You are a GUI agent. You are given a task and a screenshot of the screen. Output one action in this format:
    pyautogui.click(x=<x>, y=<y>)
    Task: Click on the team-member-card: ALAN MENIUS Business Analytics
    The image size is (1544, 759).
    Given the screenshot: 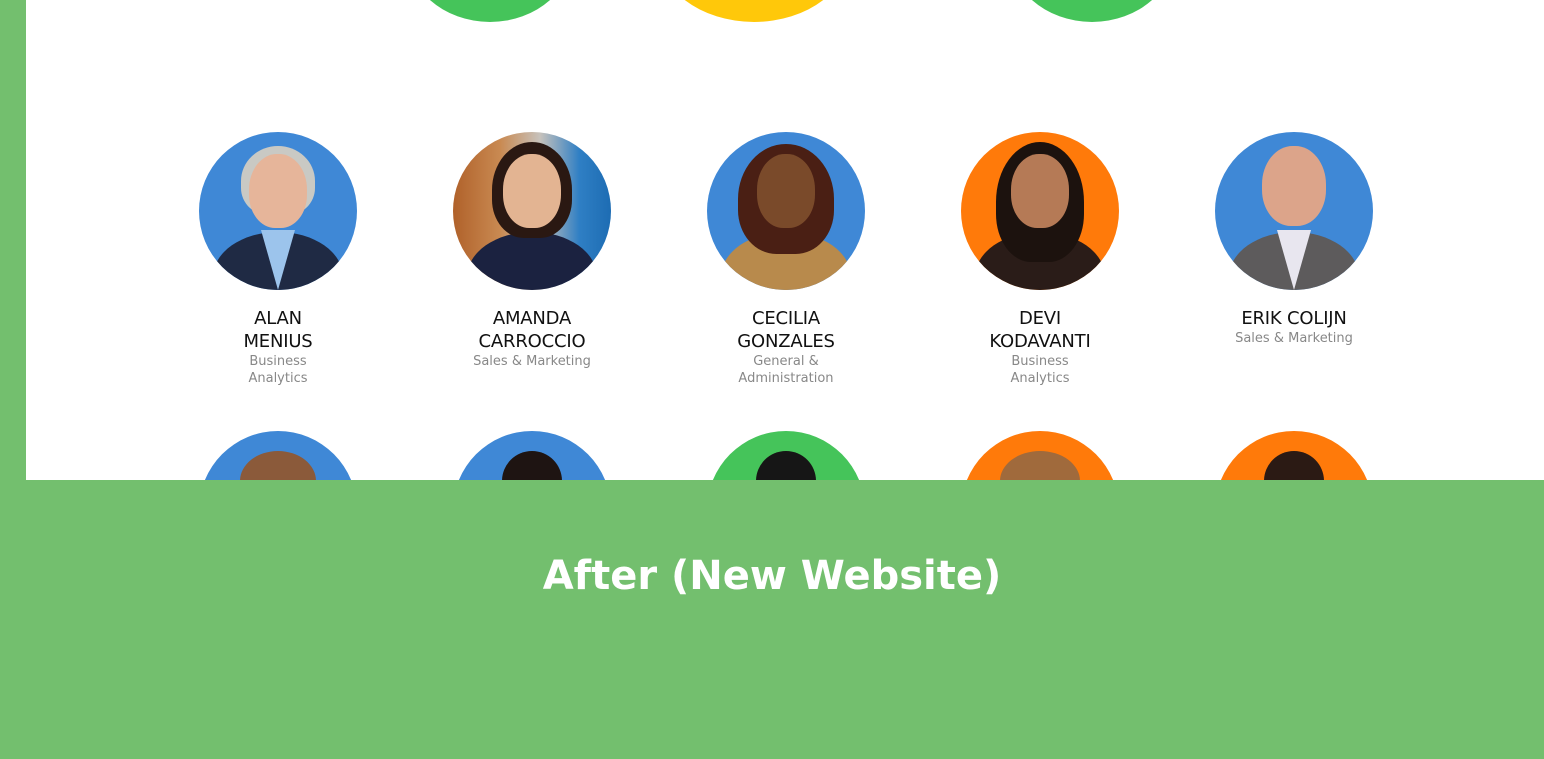 What is the action you would take?
    pyautogui.click(x=278, y=259)
    